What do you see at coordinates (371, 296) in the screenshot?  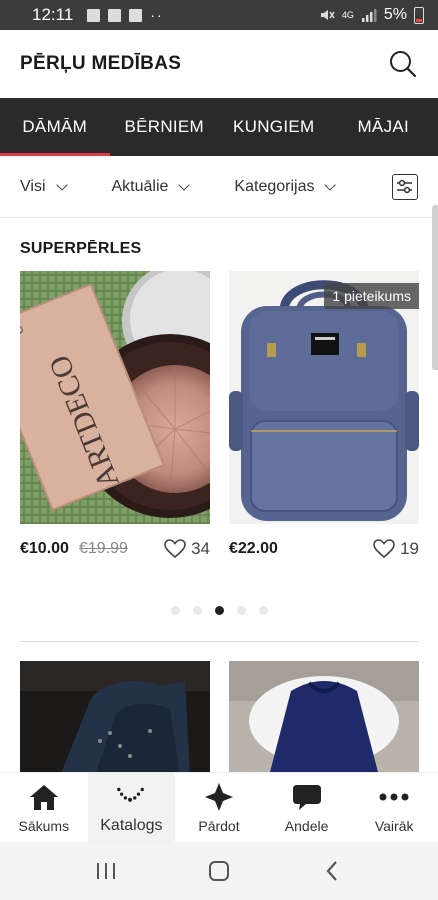 I see `request-badge: 1 pieteikums` at bounding box center [371, 296].